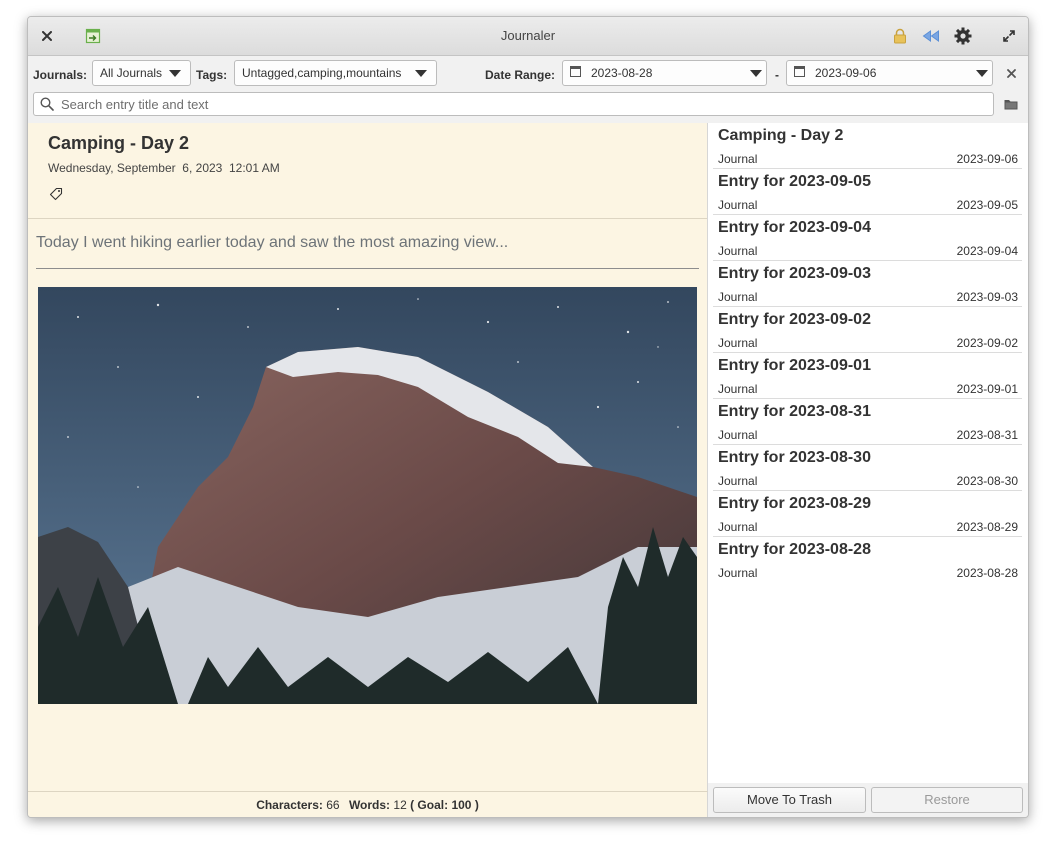  I want to click on list-item: Entry for 2023-09-03 Journal 2023-09-03, so click(867, 284).